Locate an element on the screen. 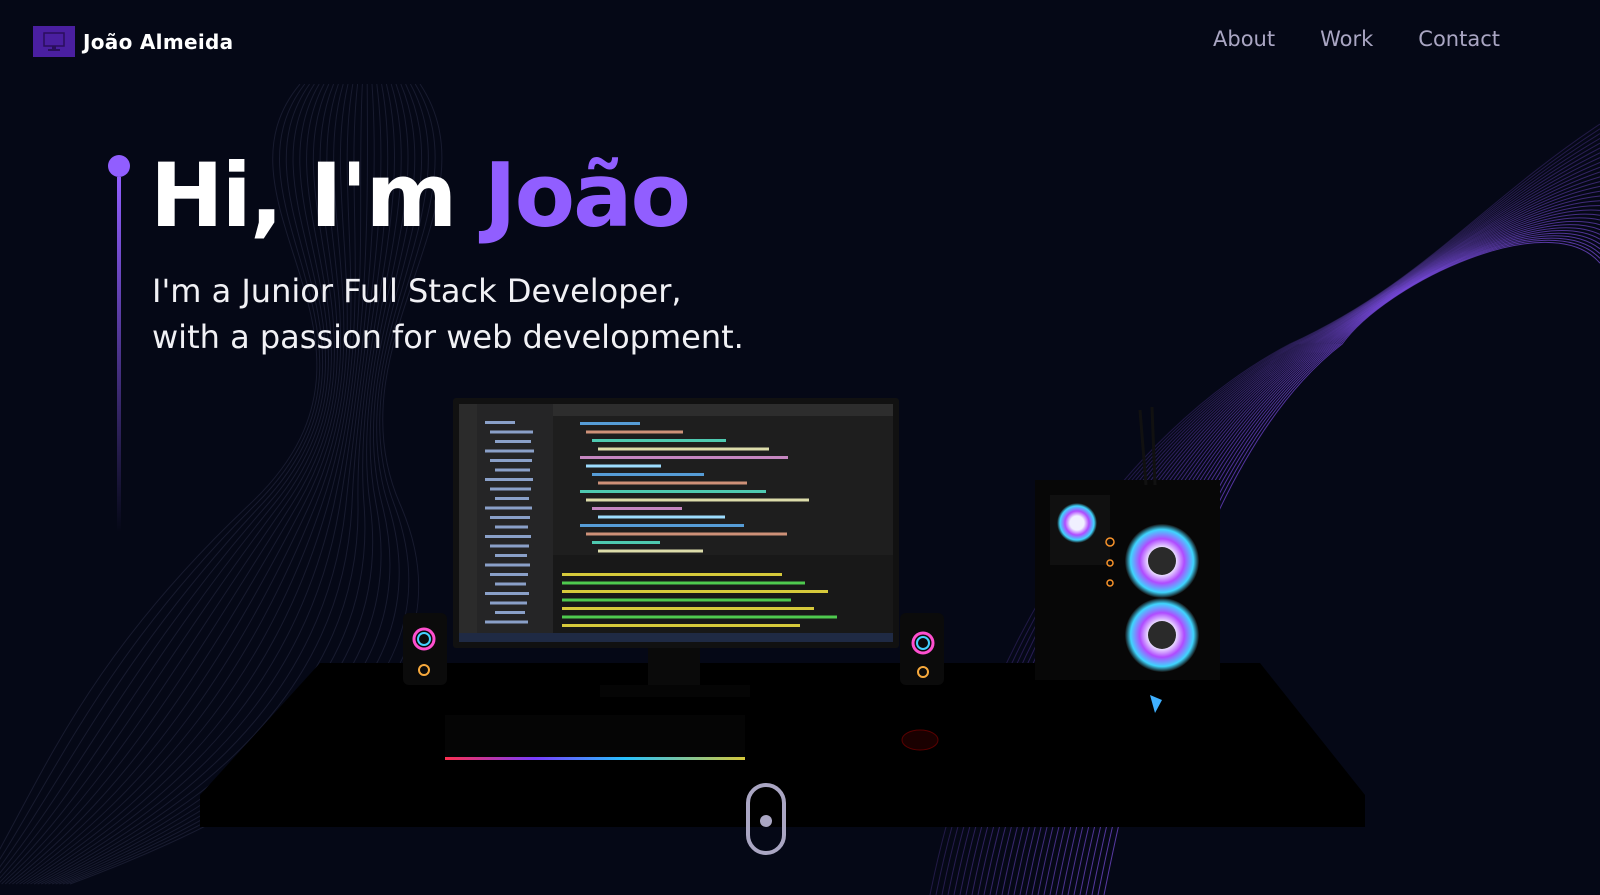 This screenshot has width=1600, height=895. desk-mouse is located at coordinates (920, 740).